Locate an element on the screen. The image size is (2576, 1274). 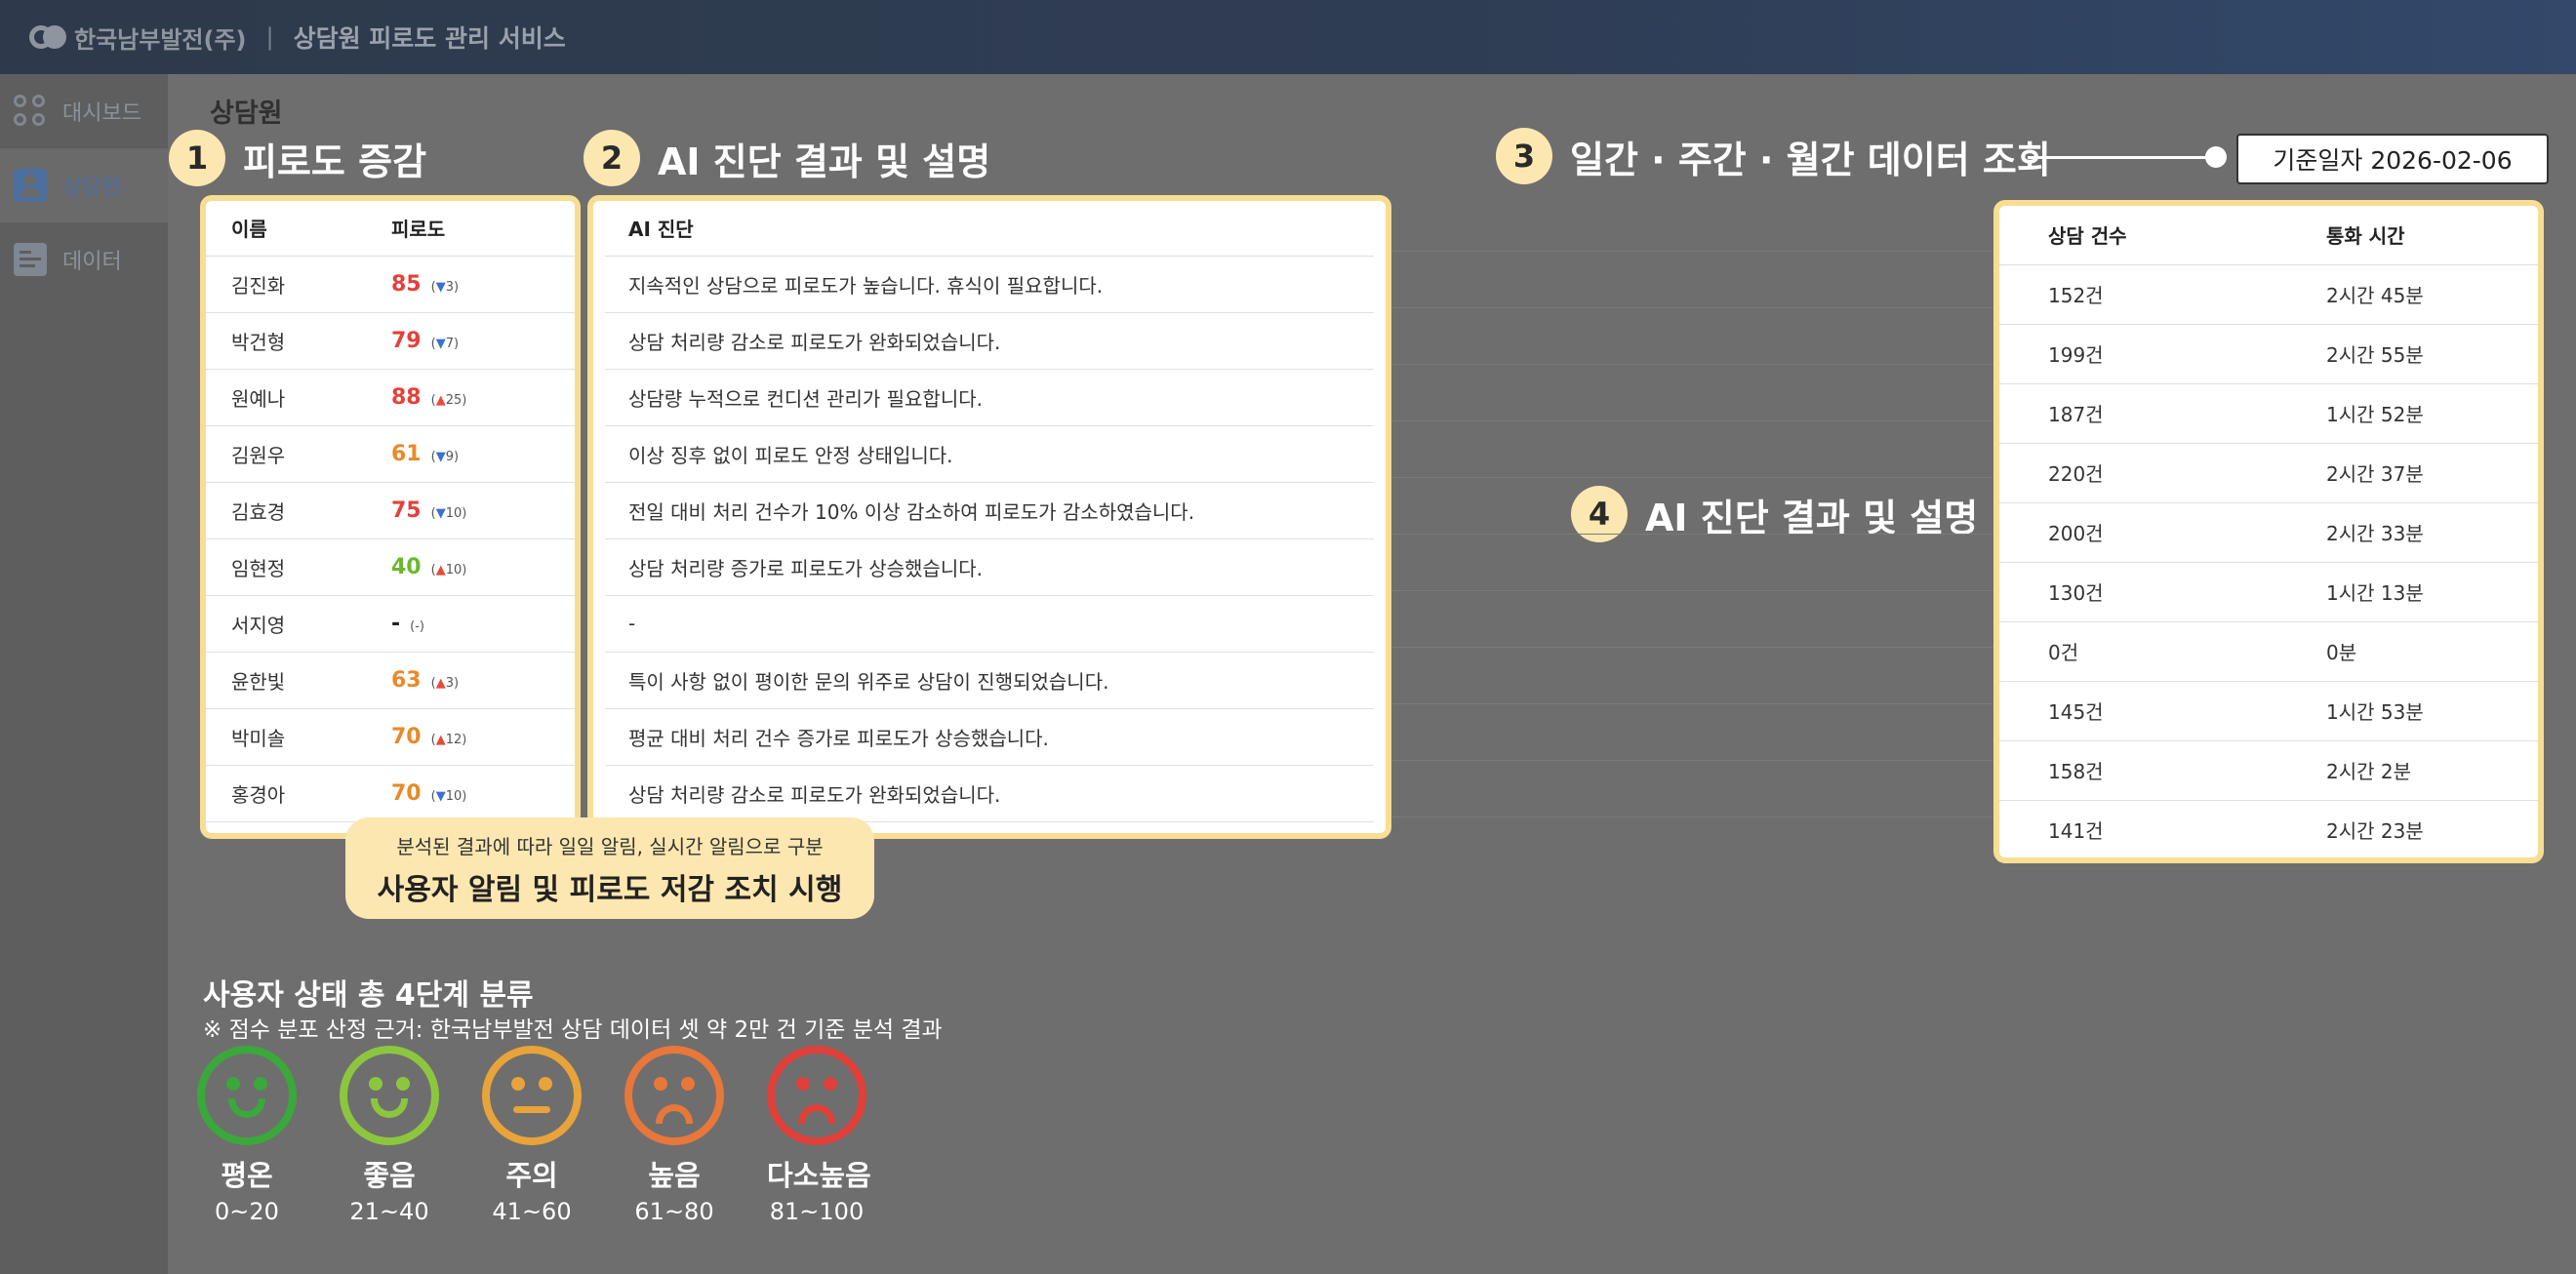
fatigue-score: 70 is located at coordinates (406, 736).